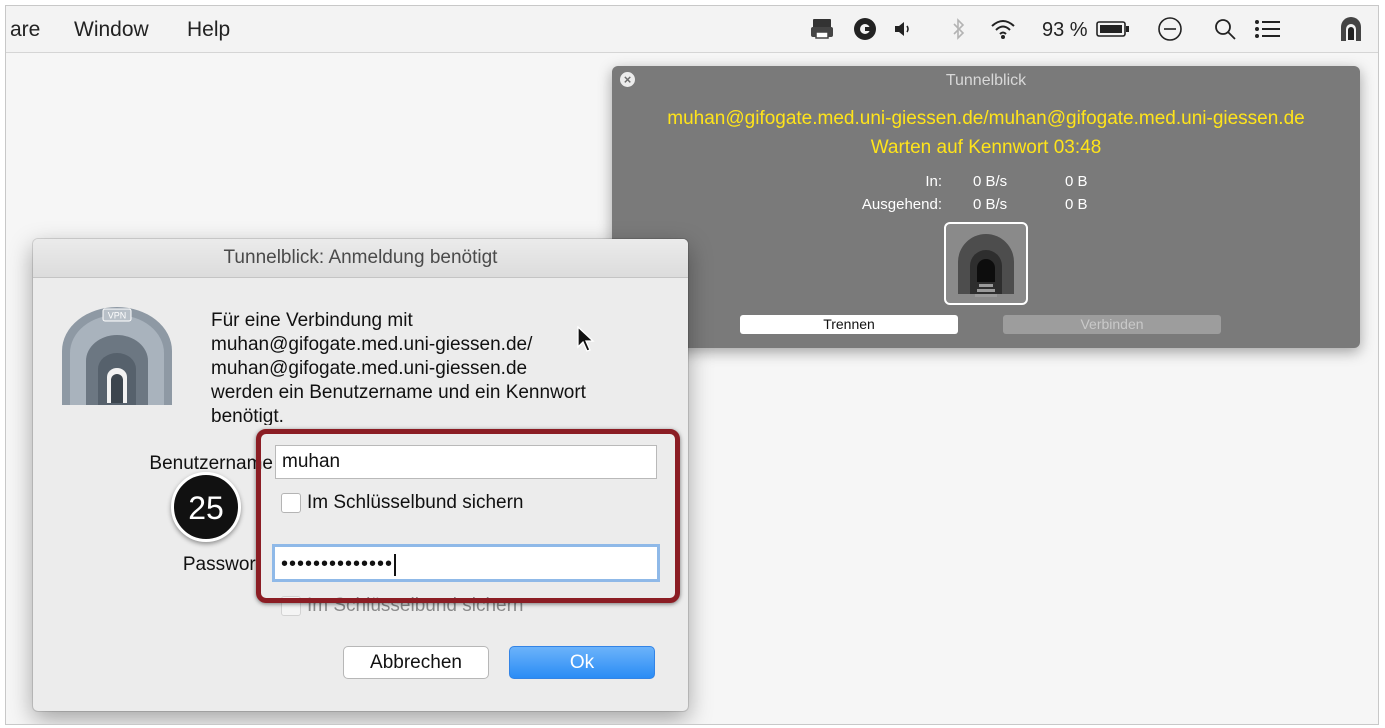  I want to click on out-label: Ausgehend:, so click(901, 204).